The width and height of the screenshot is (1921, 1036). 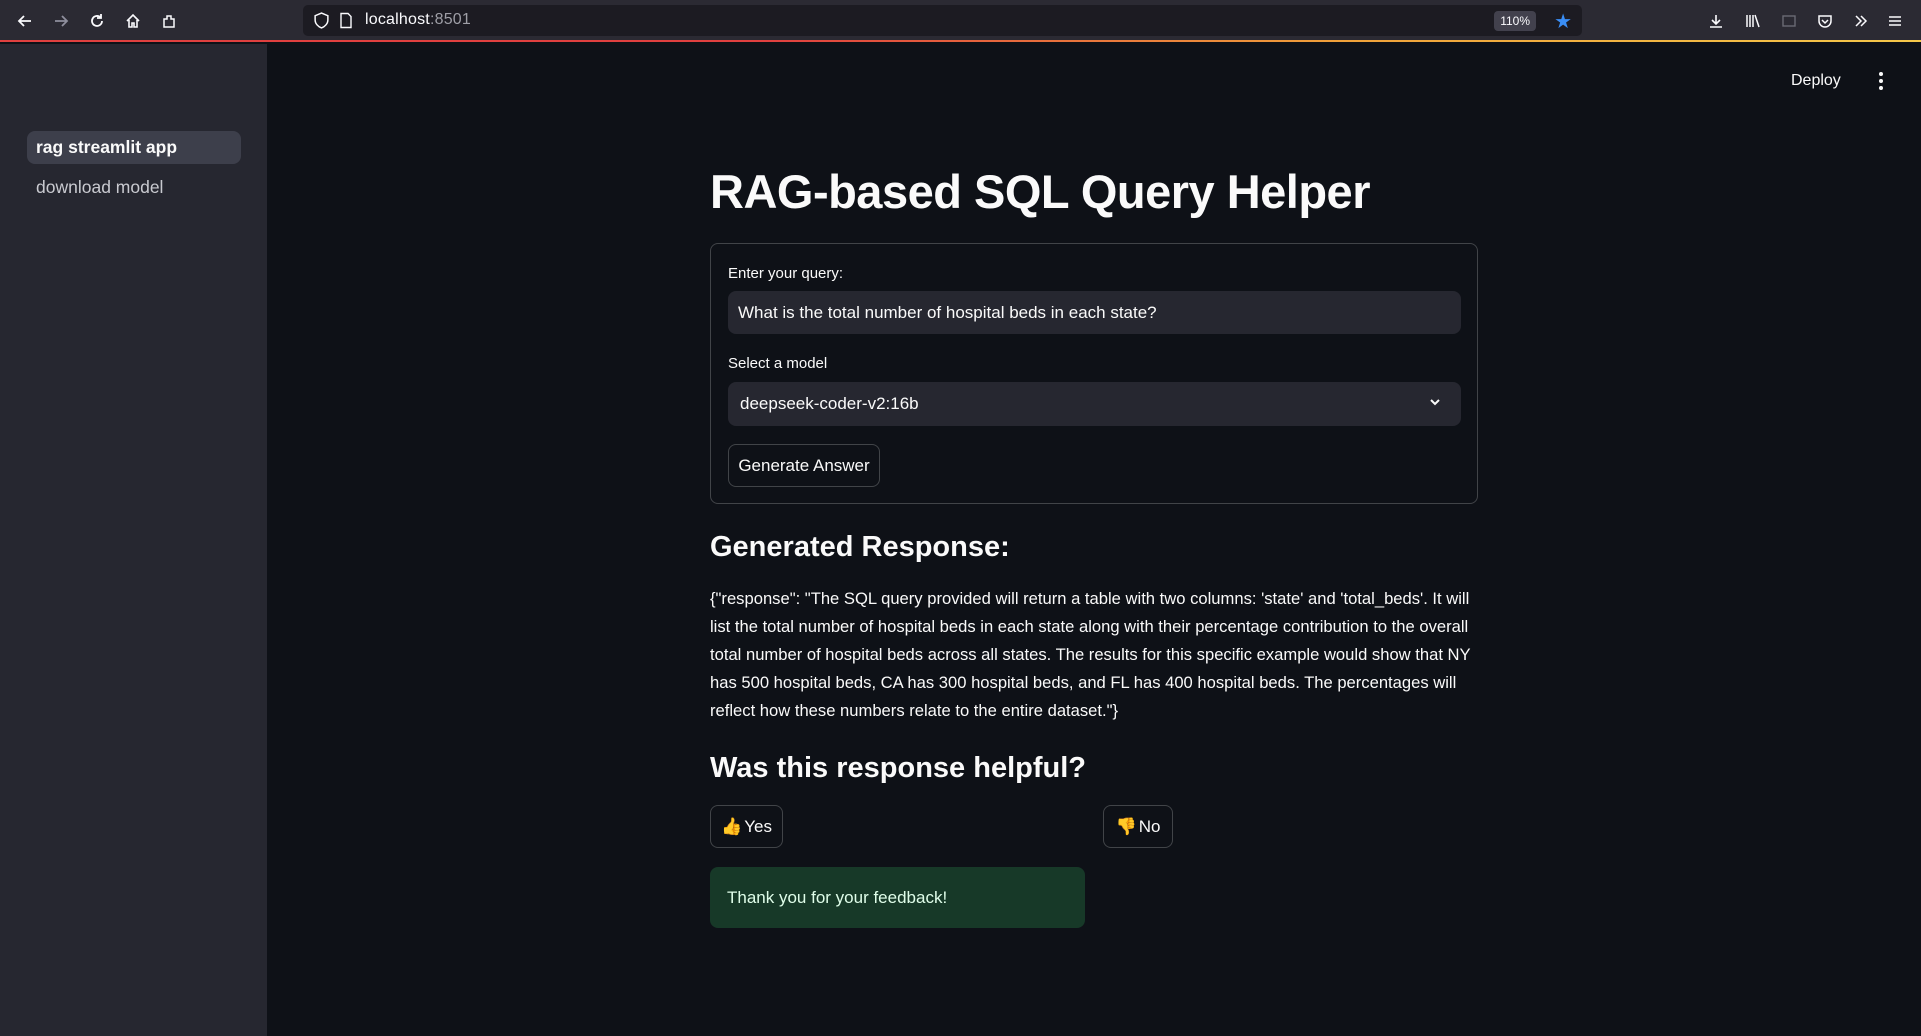 I want to click on model-select-value: deepseek-coder-v2:16b, so click(x=829, y=403).